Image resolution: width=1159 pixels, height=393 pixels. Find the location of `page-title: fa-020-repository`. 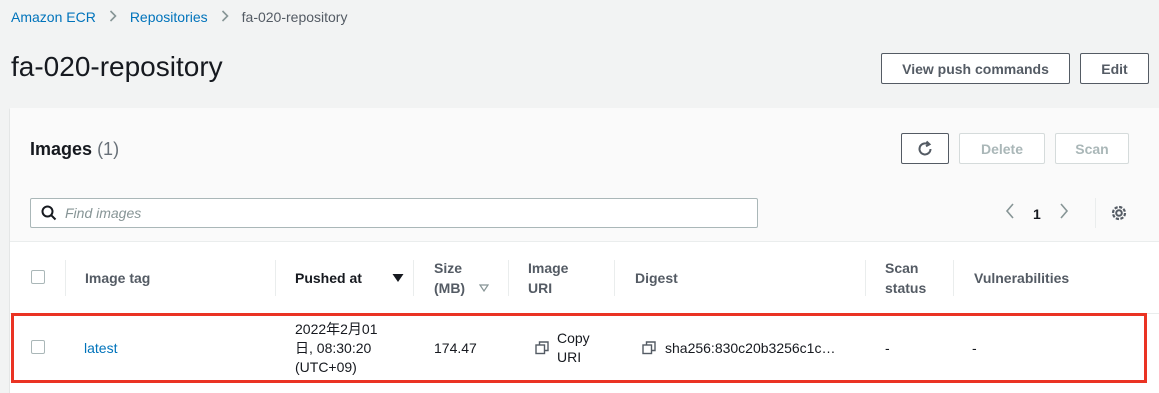

page-title: fa-020-repository is located at coordinates (117, 66).